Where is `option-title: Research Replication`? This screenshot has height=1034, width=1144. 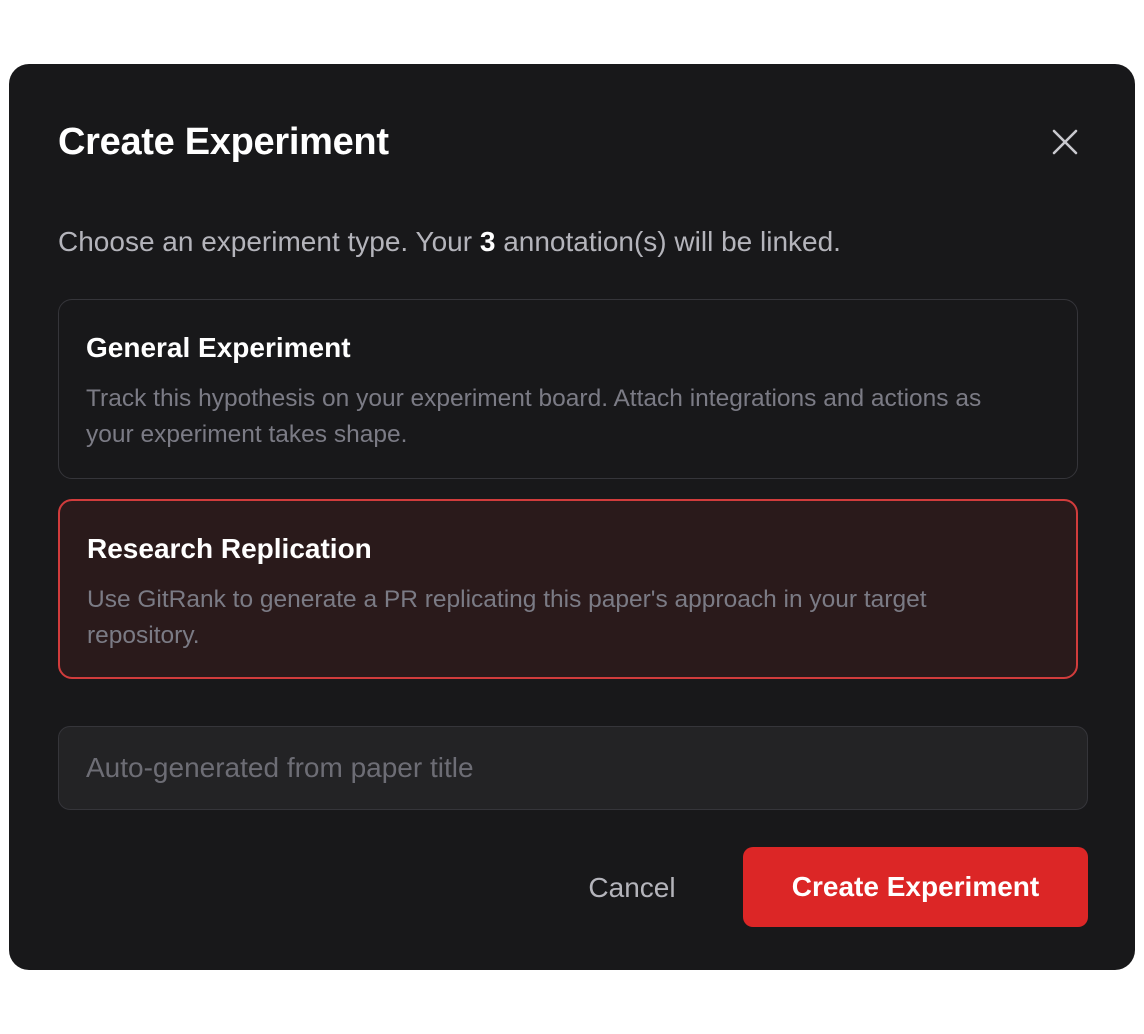 option-title: Research Replication is located at coordinates (229, 548).